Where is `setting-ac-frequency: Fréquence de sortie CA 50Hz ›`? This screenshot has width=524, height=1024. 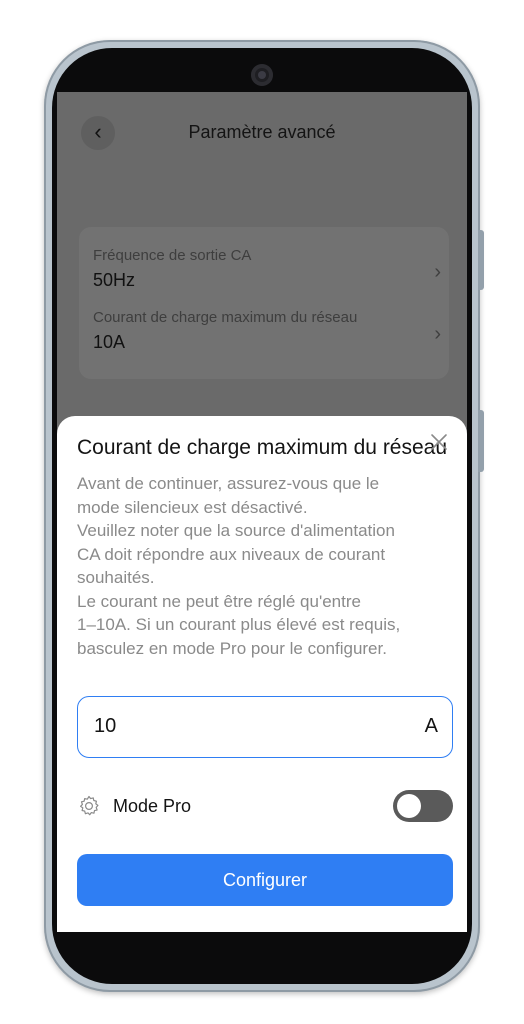
setting-ac-frequency: Fréquence de sortie CA 50Hz › is located at coordinates (267, 277).